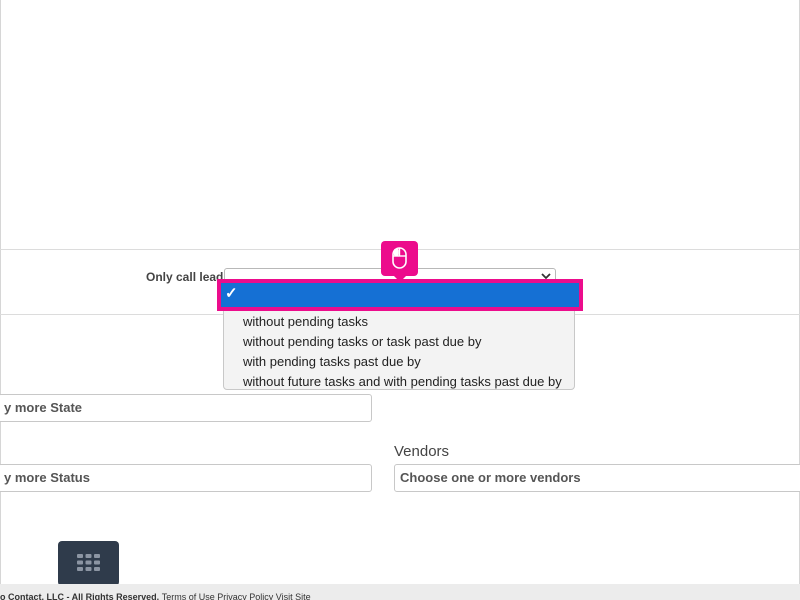 Image resolution: width=800 pixels, height=600 pixels. I want to click on footer-link-privacy: Privacy Policy, so click(245, 592).